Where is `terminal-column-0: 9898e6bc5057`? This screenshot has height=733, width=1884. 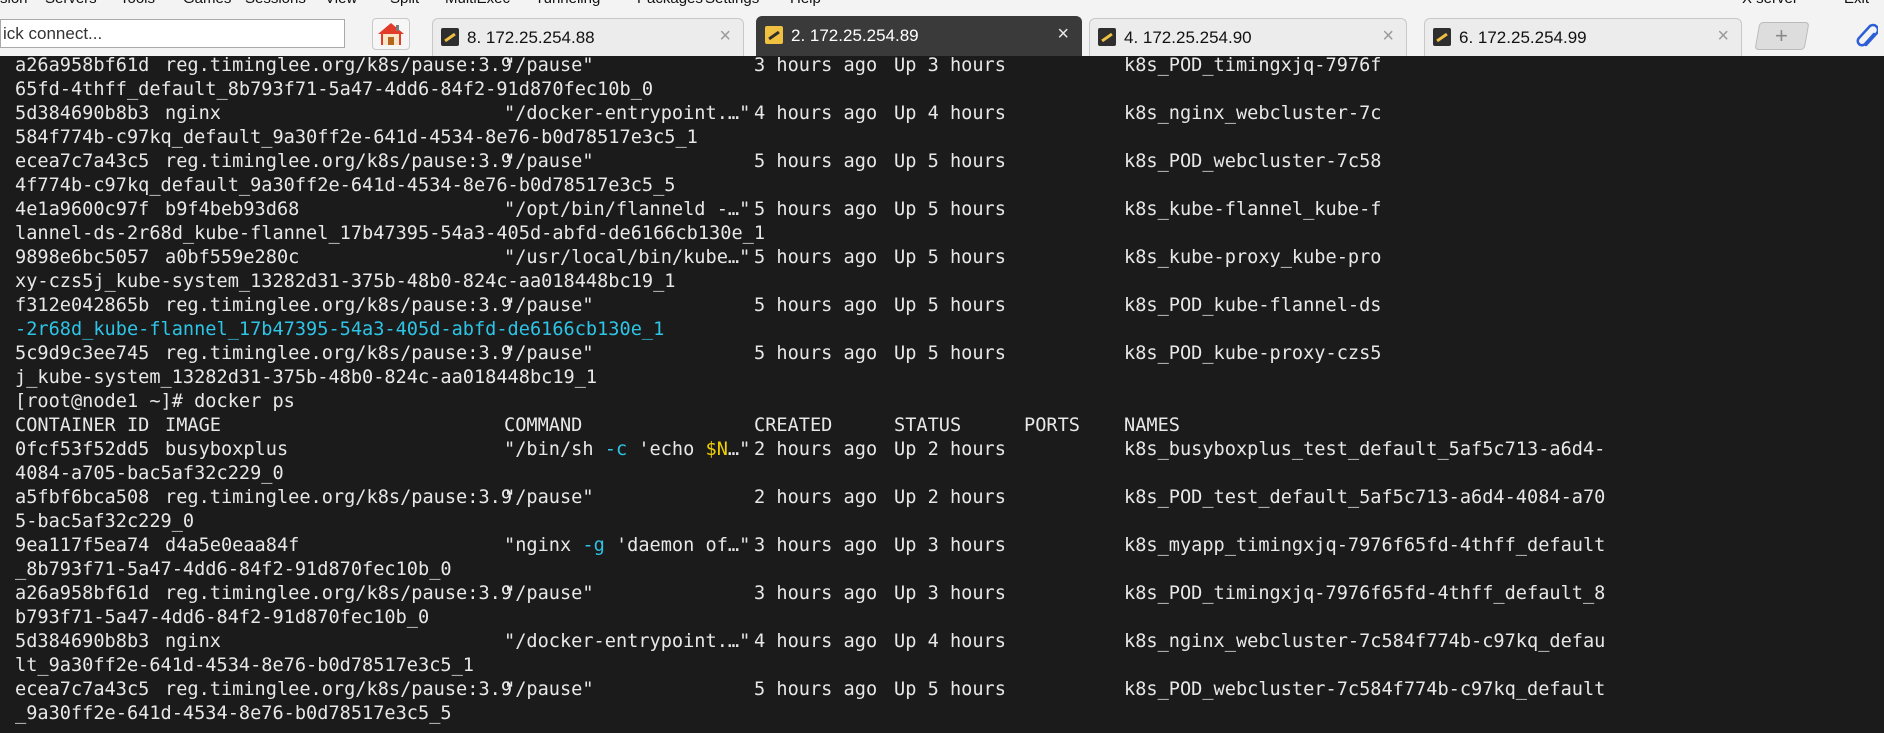 terminal-column-0: 9898e6bc5057 is located at coordinates (82, 257).